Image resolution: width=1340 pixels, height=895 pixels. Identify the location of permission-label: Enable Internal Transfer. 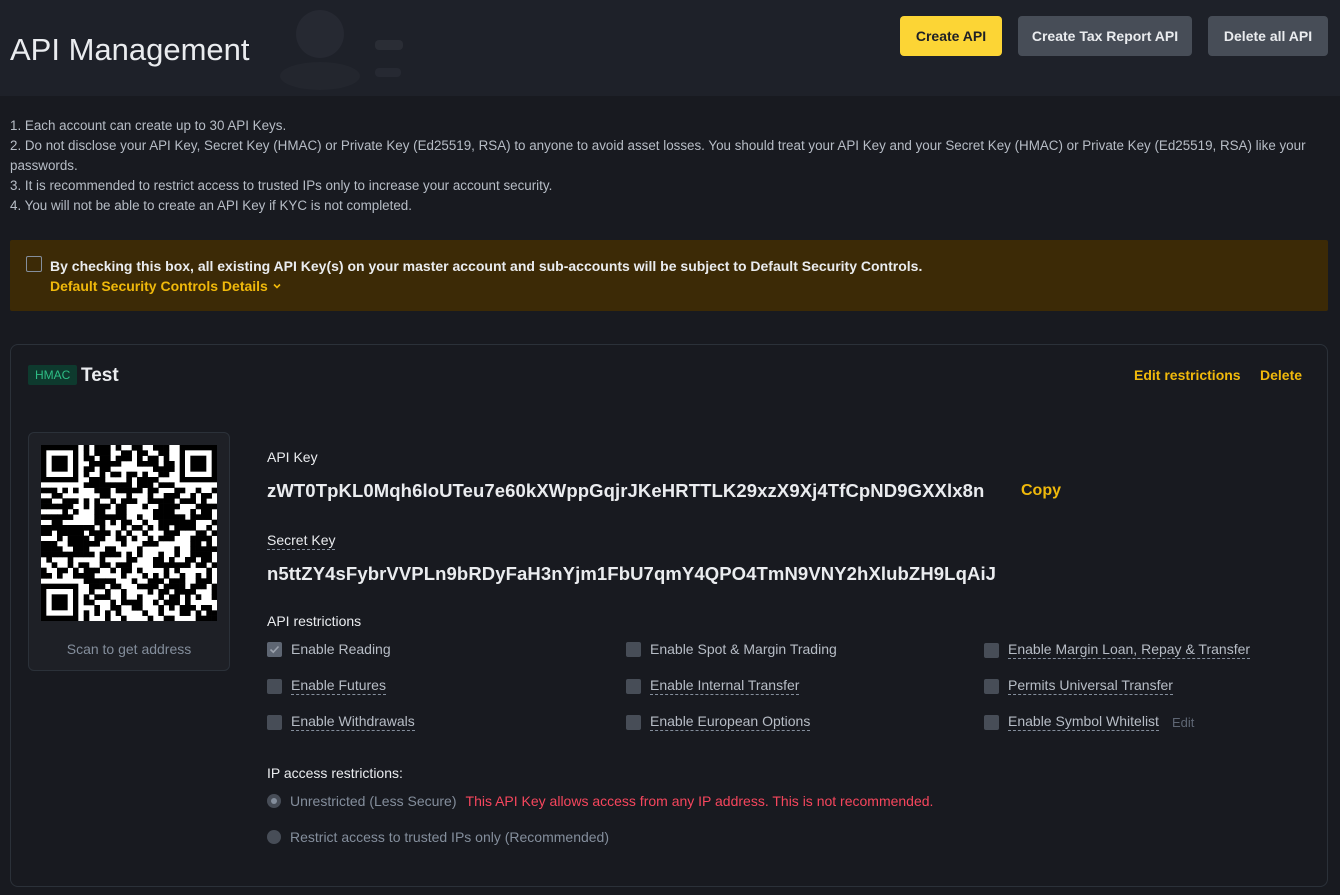
(725, 686).